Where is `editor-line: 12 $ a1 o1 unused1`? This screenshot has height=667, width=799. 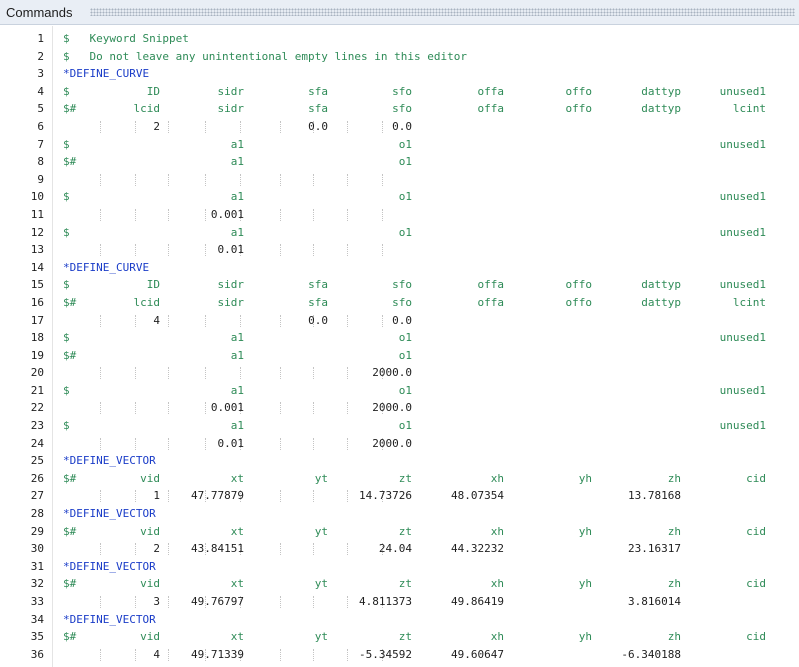
editor-line: 12 $ a1 o1 unused1 is located at coordinates (399, 233).